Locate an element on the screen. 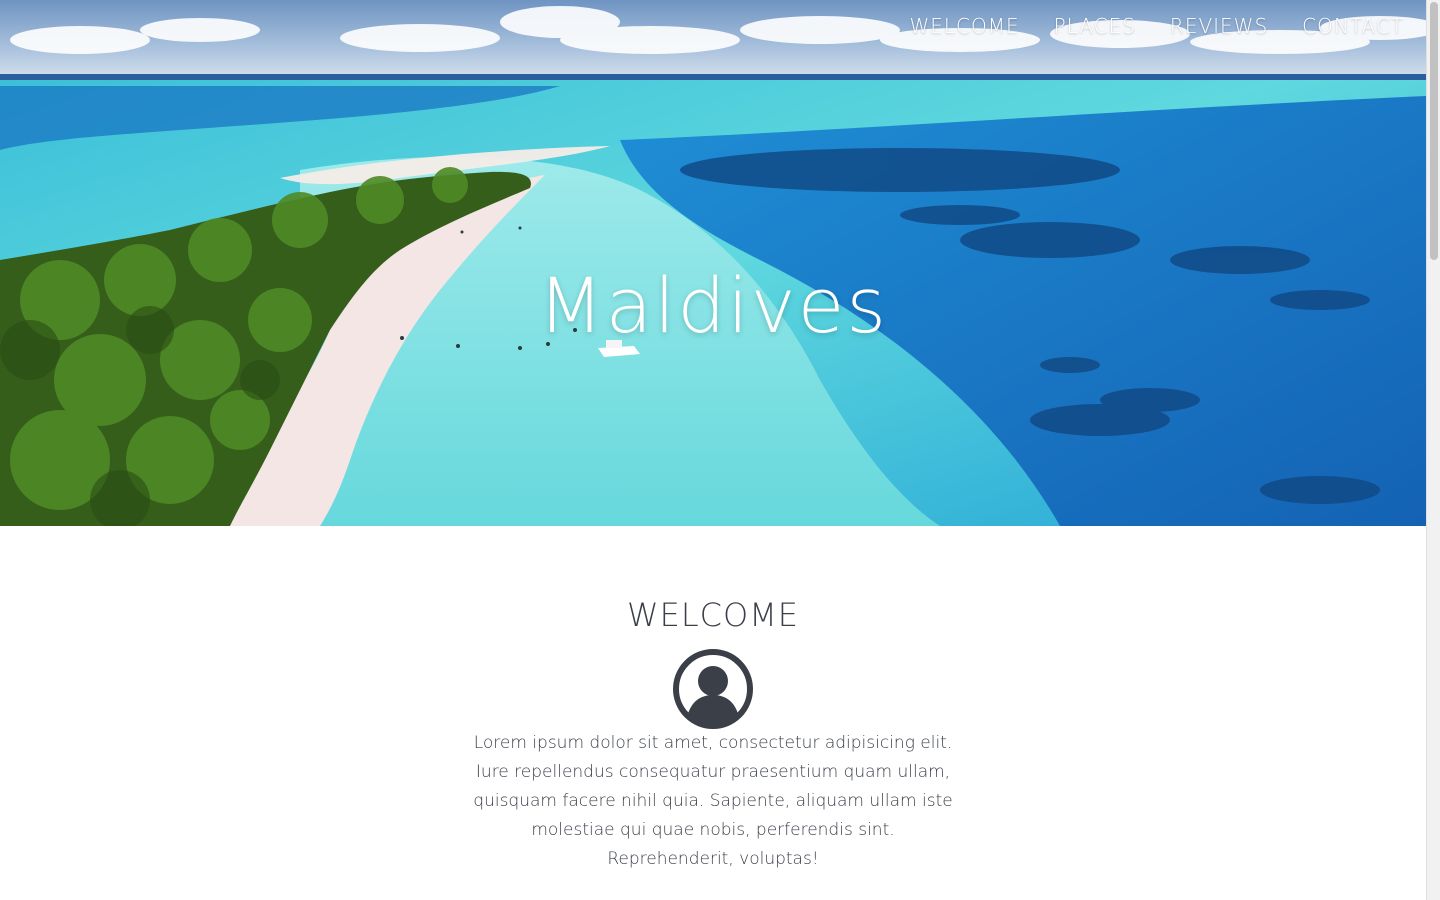 The width and height of the screenshot is (1440, 900). hero-title: Maldives is located at coordinates (713, 305).